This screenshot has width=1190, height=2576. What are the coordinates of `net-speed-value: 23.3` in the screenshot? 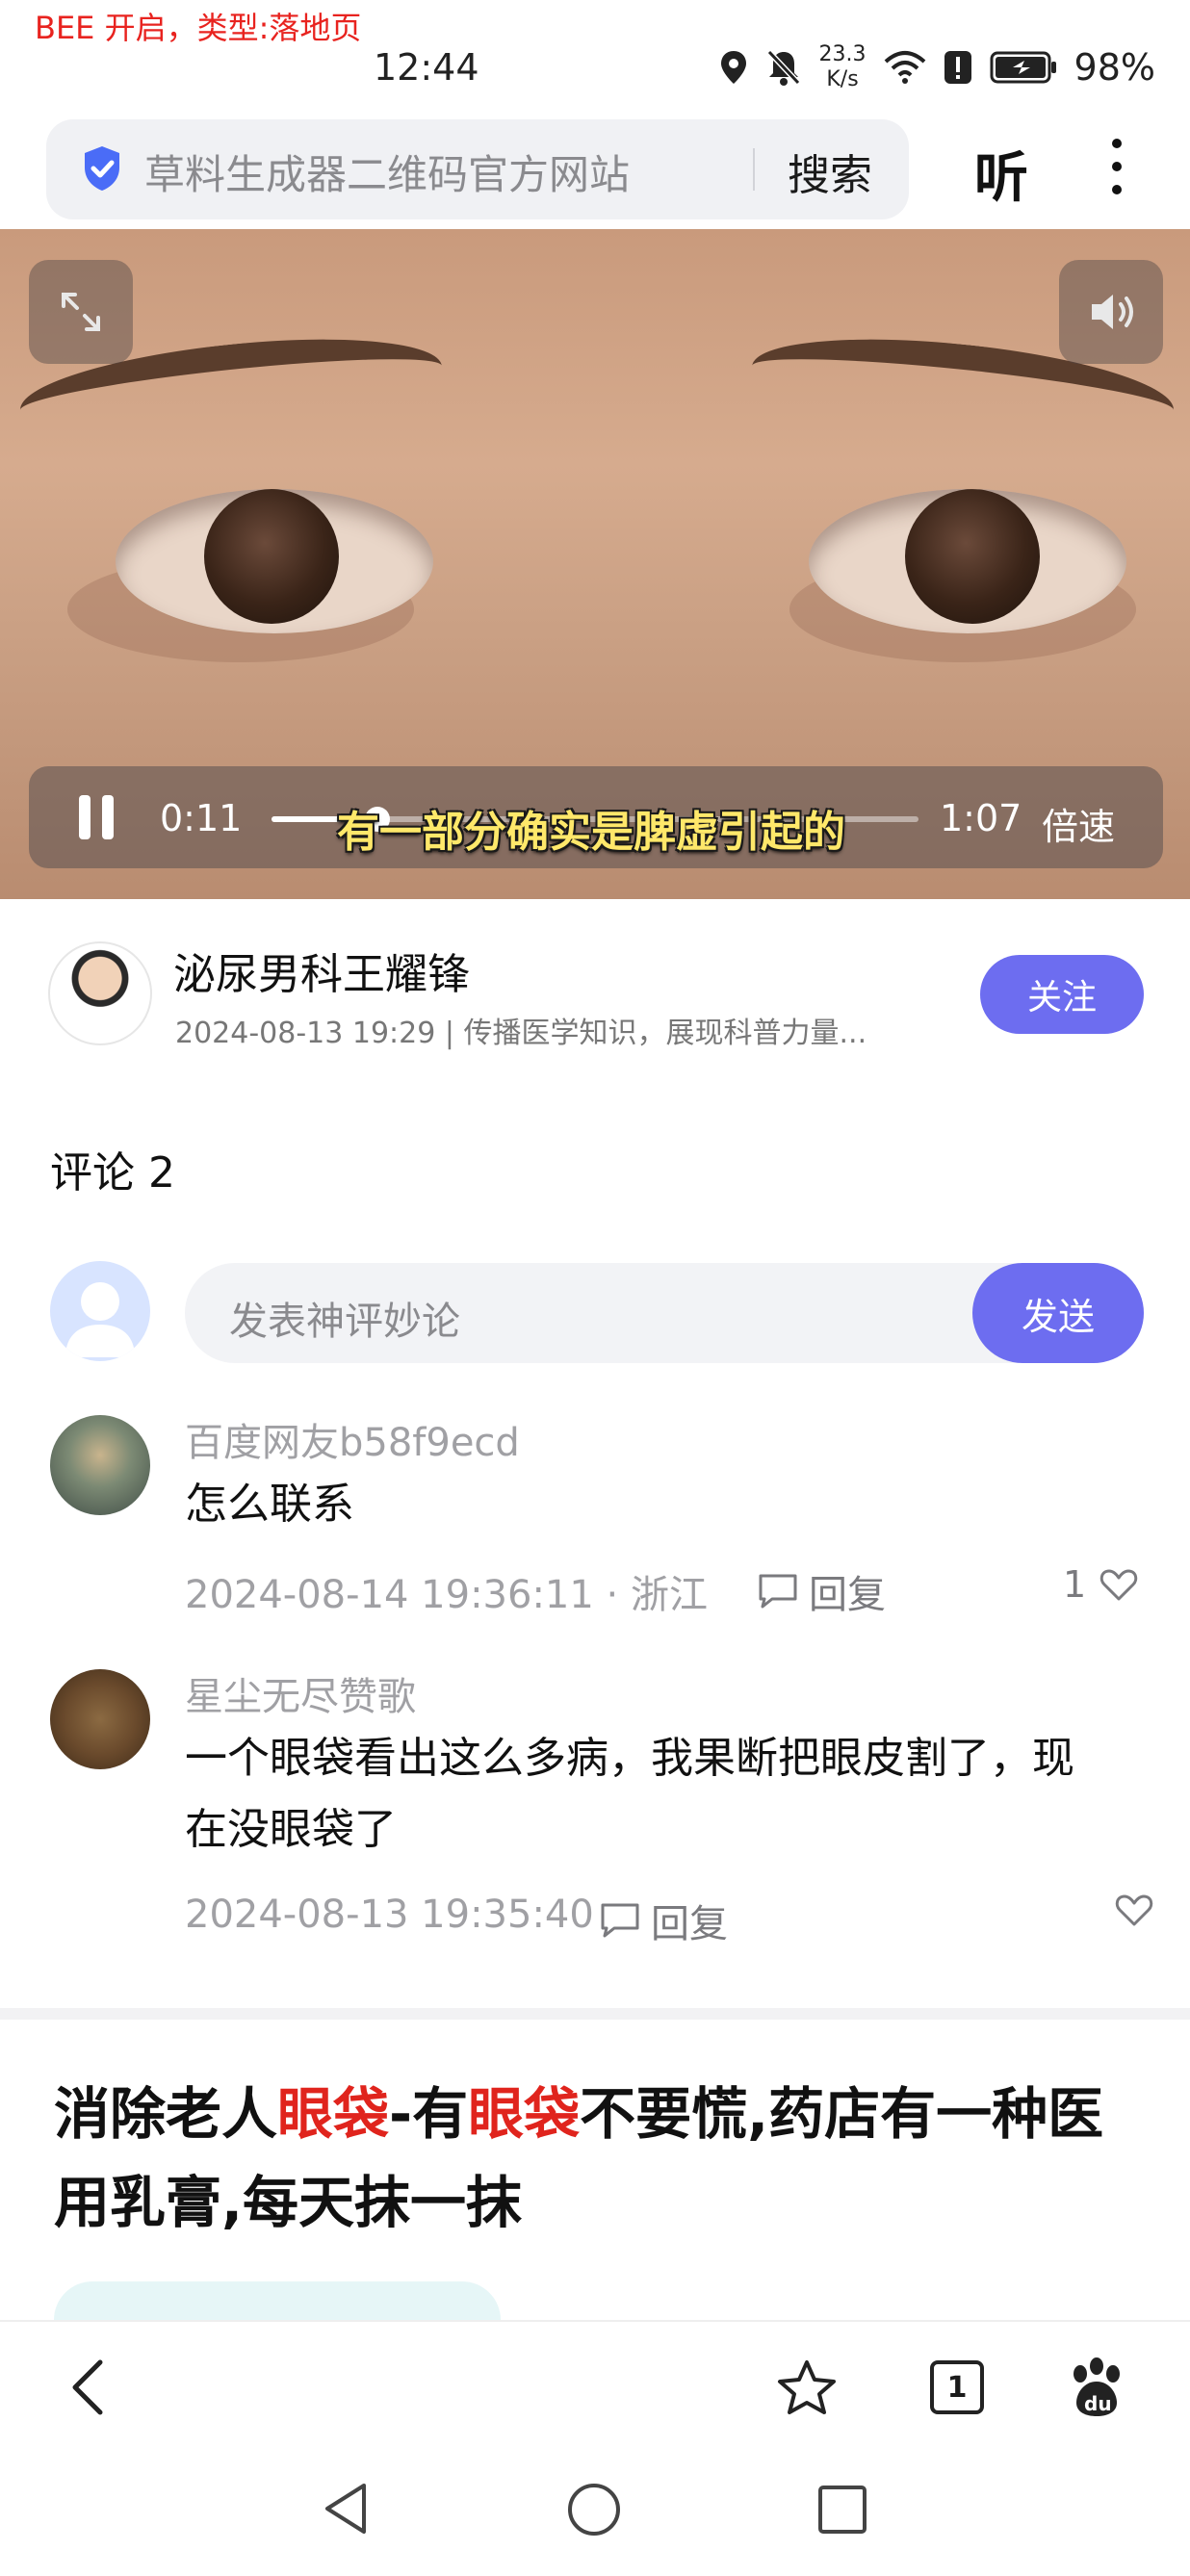 It's located at (843, 54).